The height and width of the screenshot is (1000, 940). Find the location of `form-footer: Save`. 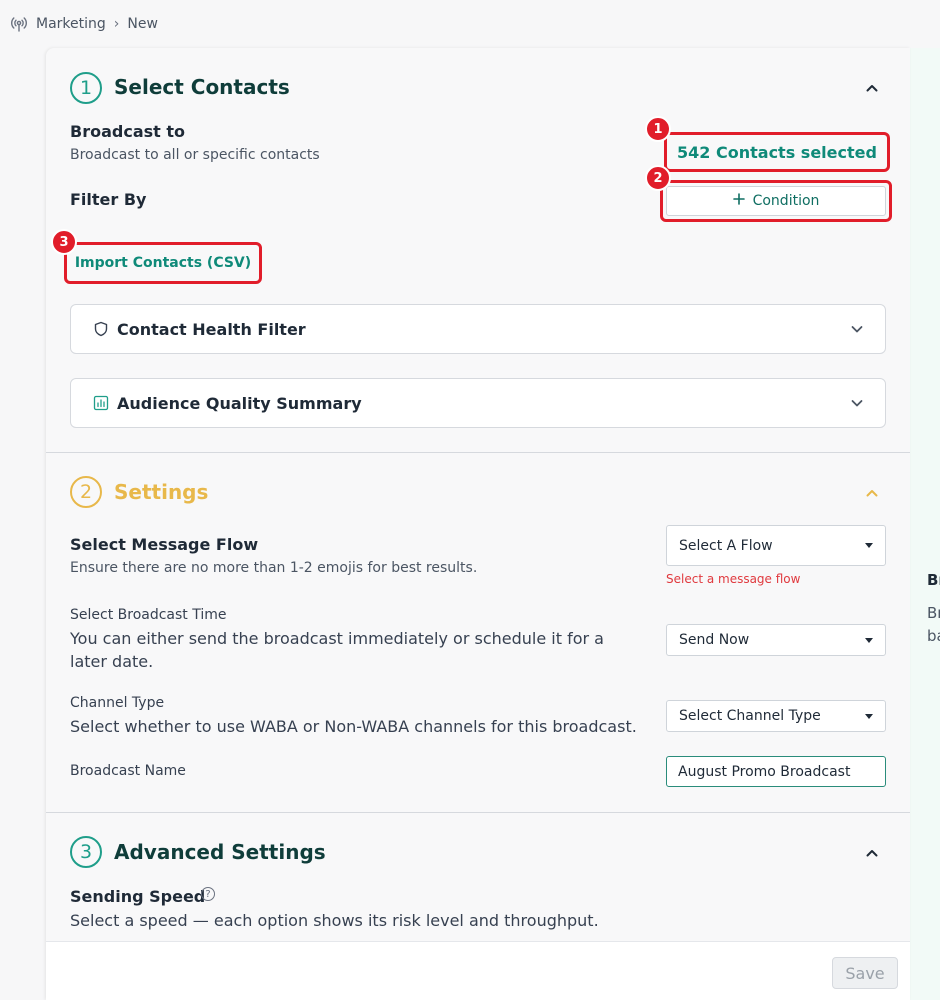

form-footer: Save is located at coordinates (478, 970).